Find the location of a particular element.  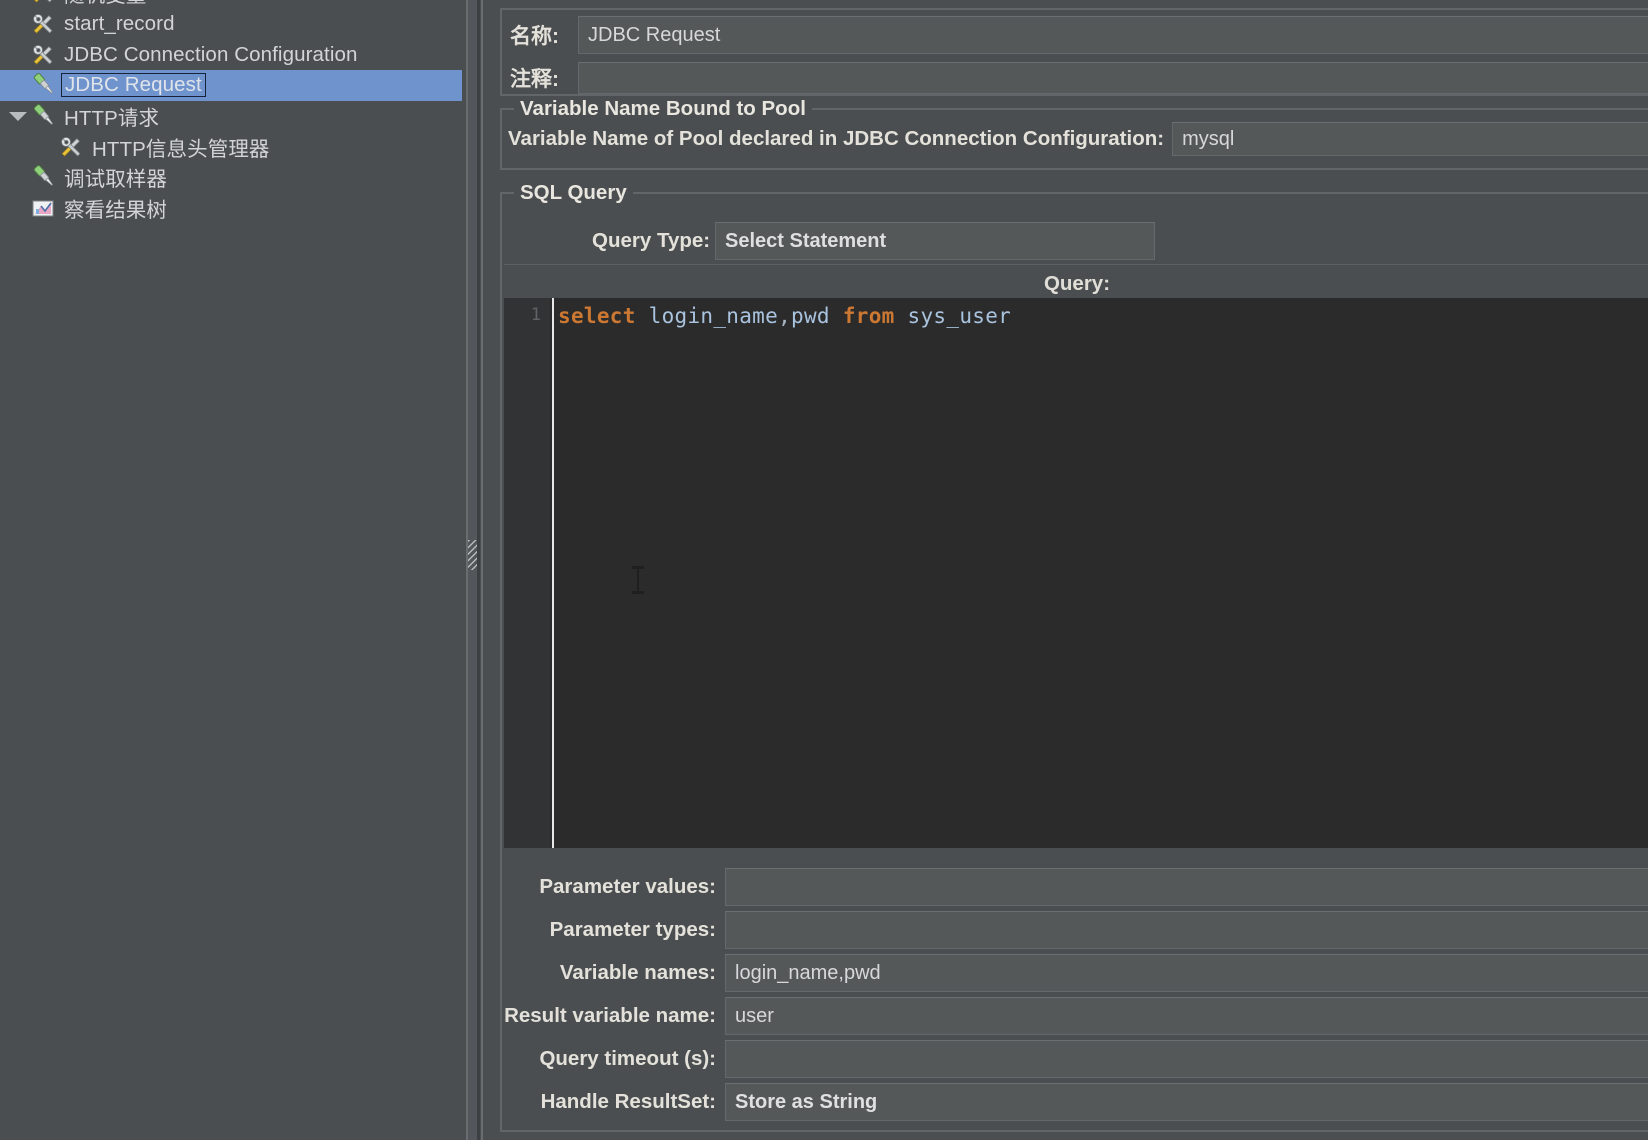

sql-token-identifier: sys_user is located at coordinates (959, 316).